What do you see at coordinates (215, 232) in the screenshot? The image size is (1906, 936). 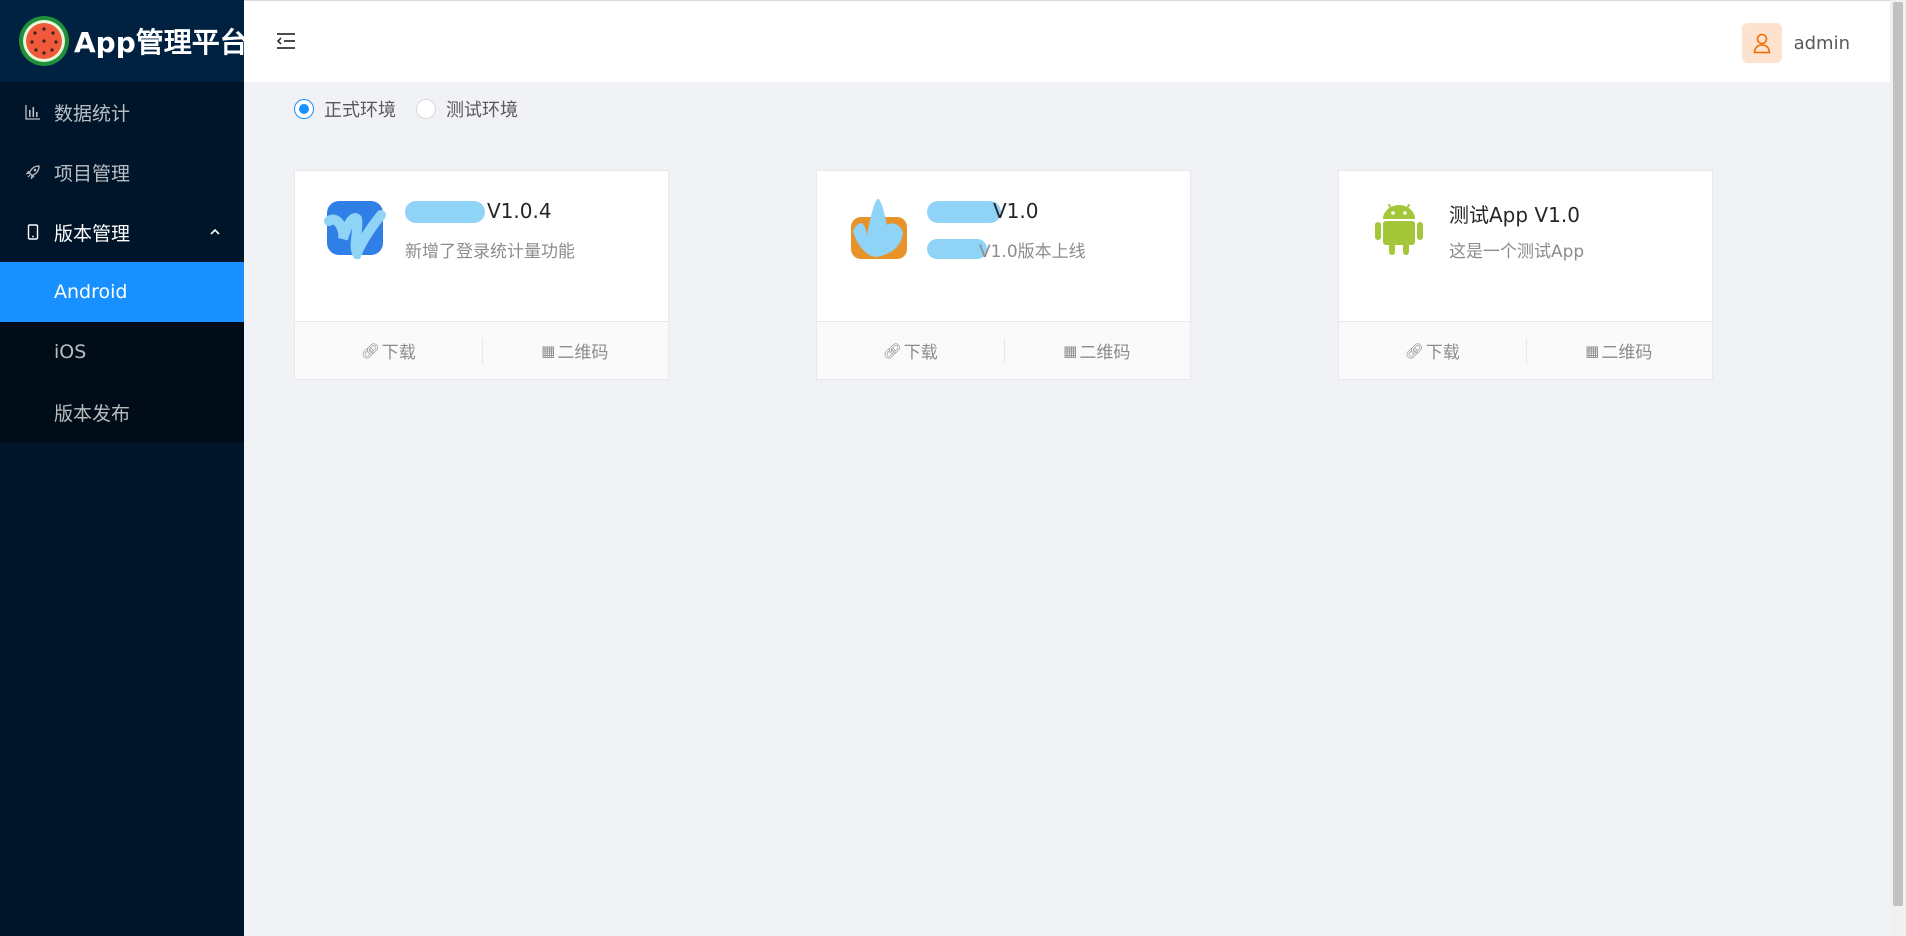 I see `chevron-up-icon` at bounding box center [215, 232].